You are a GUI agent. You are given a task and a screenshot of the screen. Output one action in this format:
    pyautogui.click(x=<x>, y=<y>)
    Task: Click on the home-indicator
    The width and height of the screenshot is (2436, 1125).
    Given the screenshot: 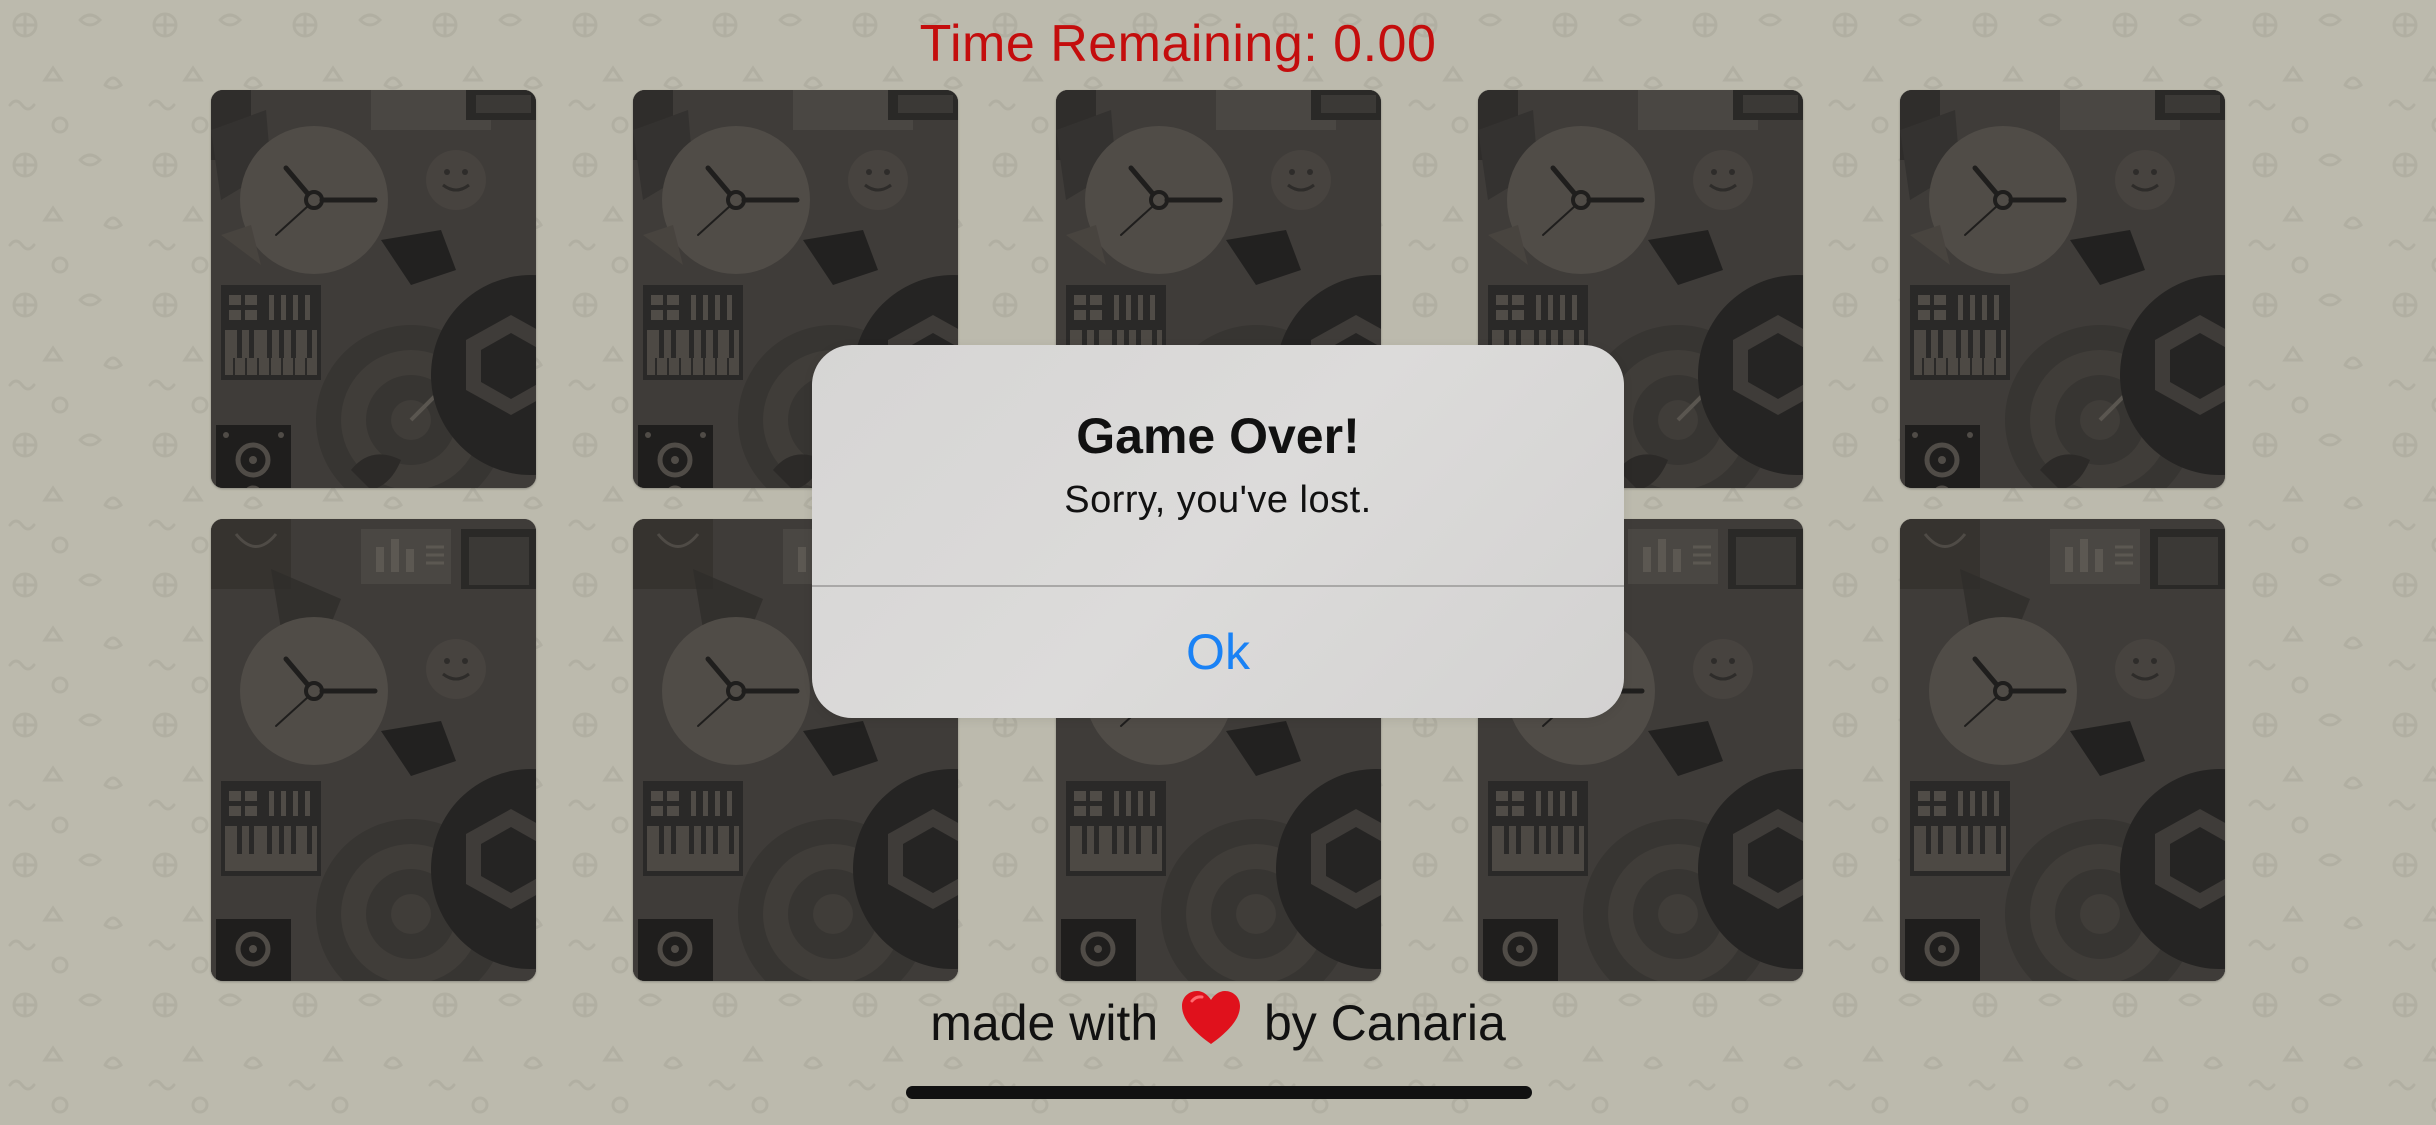 What is the action you would take?
    pyautogui.click(x=1219, y=1092)
    